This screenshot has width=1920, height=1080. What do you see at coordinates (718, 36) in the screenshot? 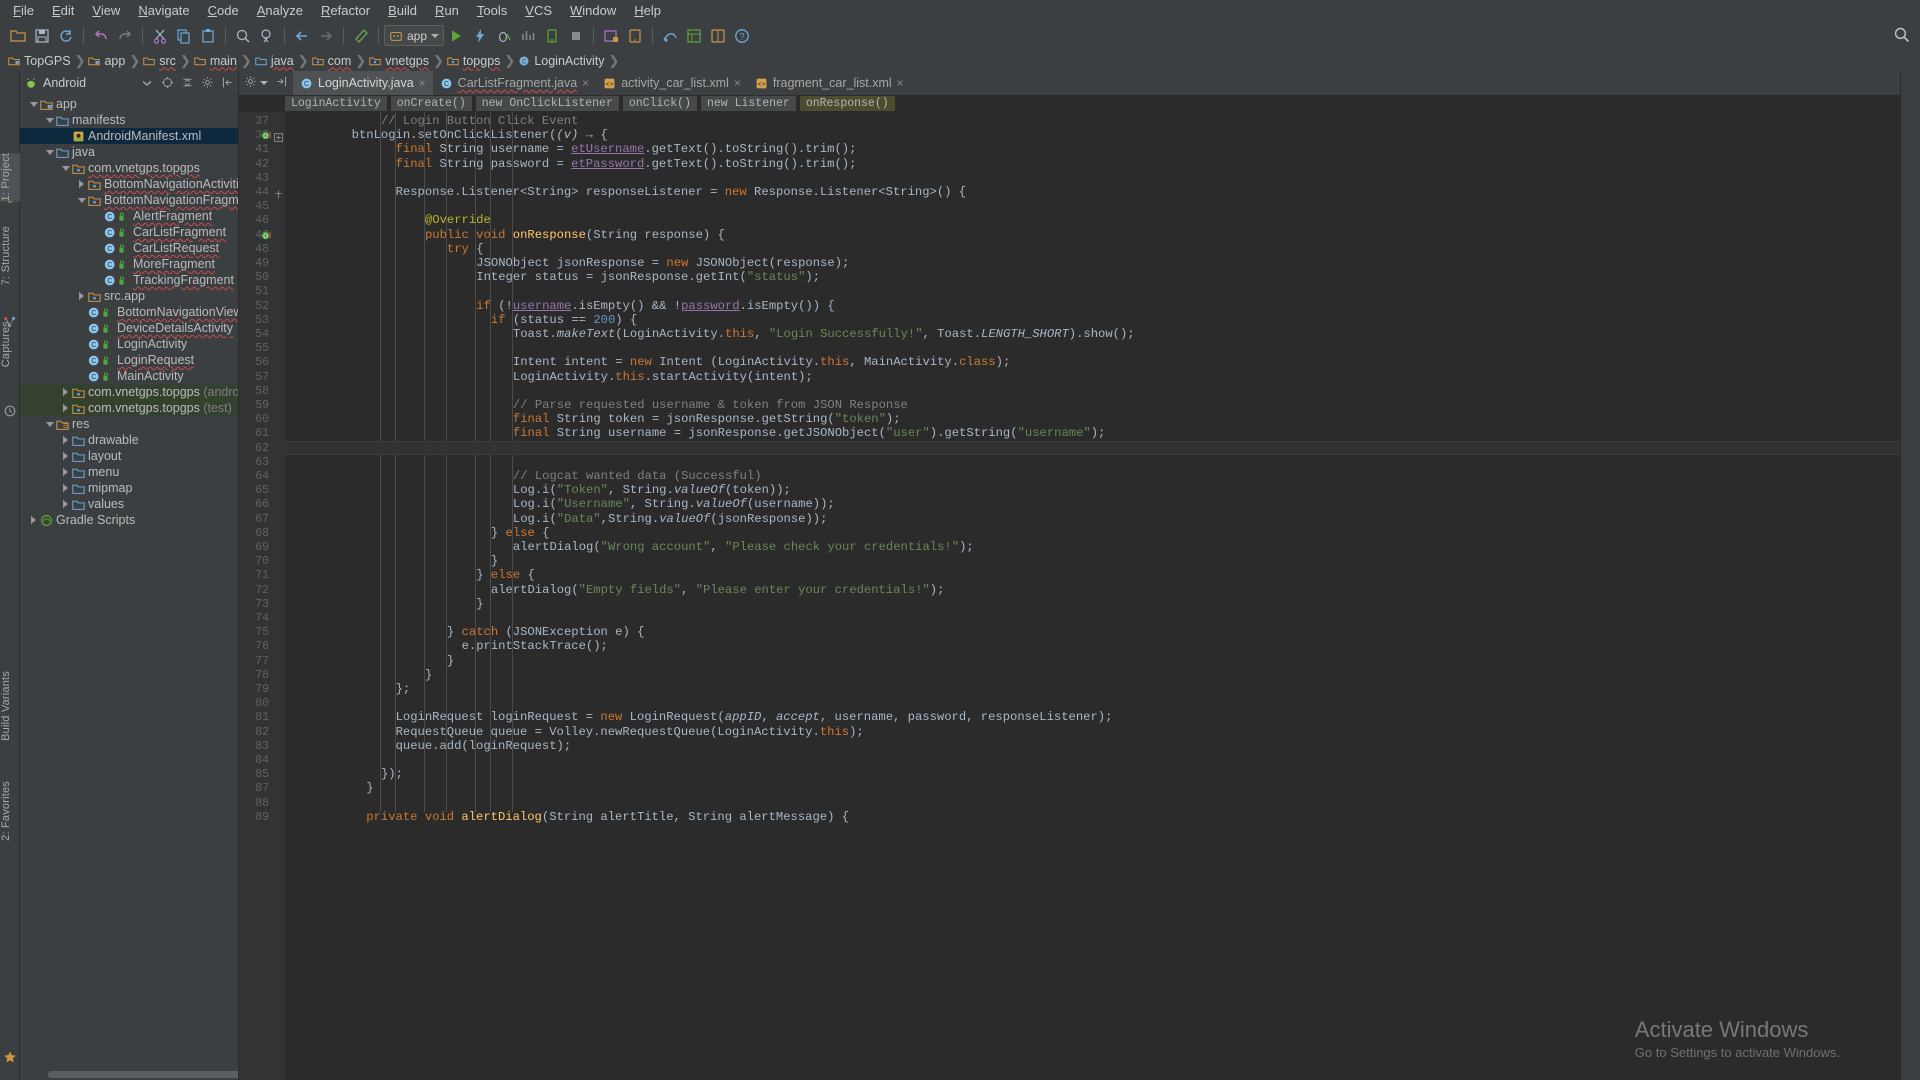
I see `project-structure-icon` at bounding box center [718, 36].